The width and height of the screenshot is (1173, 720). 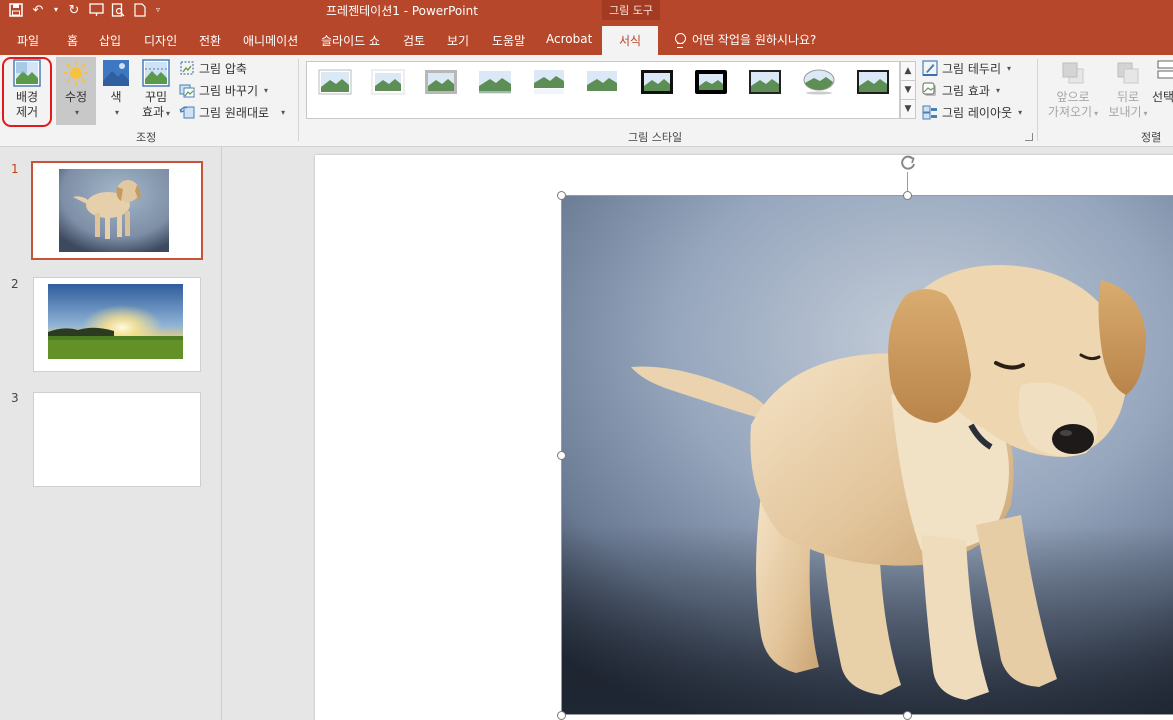 I want to click on window-title: 프레젠테이션1 - PowerPoint, so click(x=402, y=11).